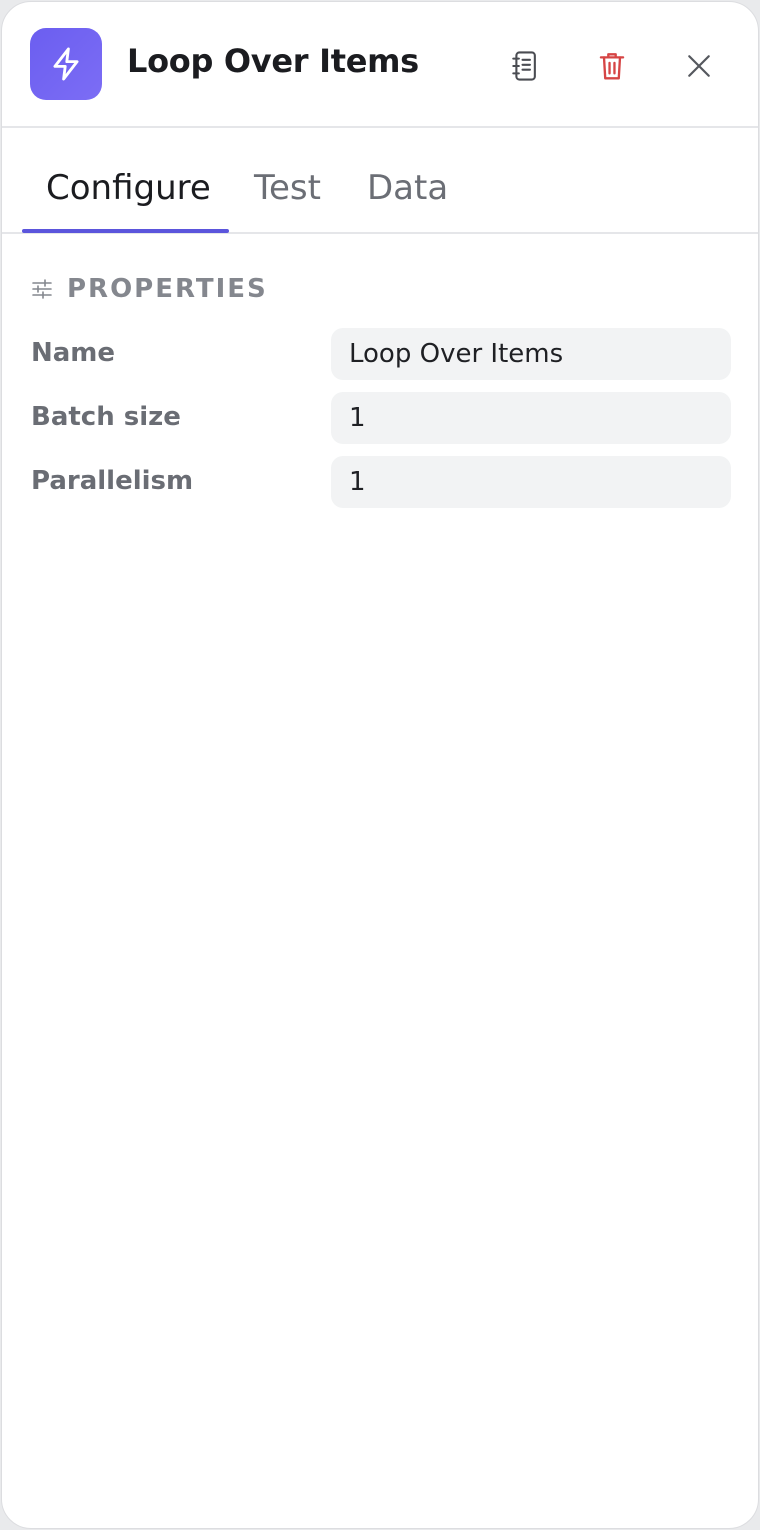 The width and height of the screenshot is (760, 1530). Describe the element at coordinates (531, 482) in the screenshot. I see `parallelism-input` at that location.